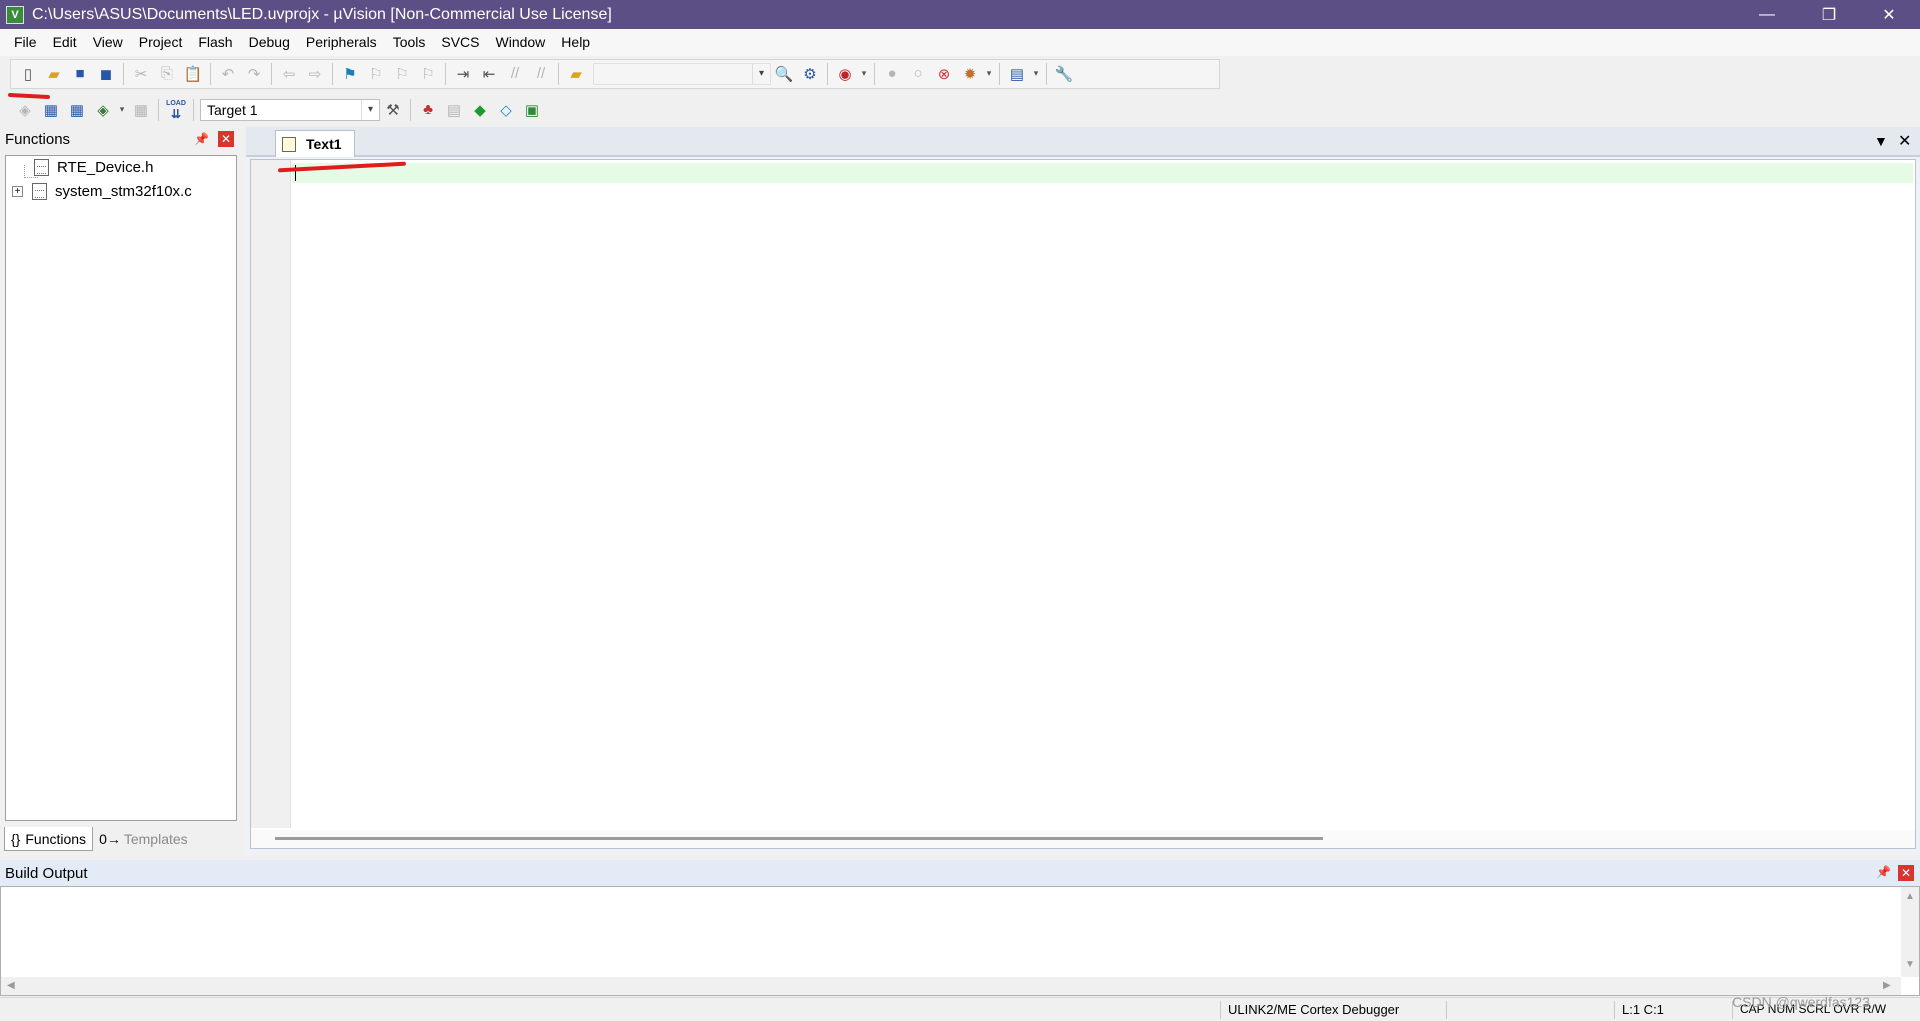 Image resolution: width=1920 pixels, height=1021 pixels. What do you see at coordinates (141, 74) in the screenshot?
I see `cut-icon: ✂` at bounding box center [141, 74].